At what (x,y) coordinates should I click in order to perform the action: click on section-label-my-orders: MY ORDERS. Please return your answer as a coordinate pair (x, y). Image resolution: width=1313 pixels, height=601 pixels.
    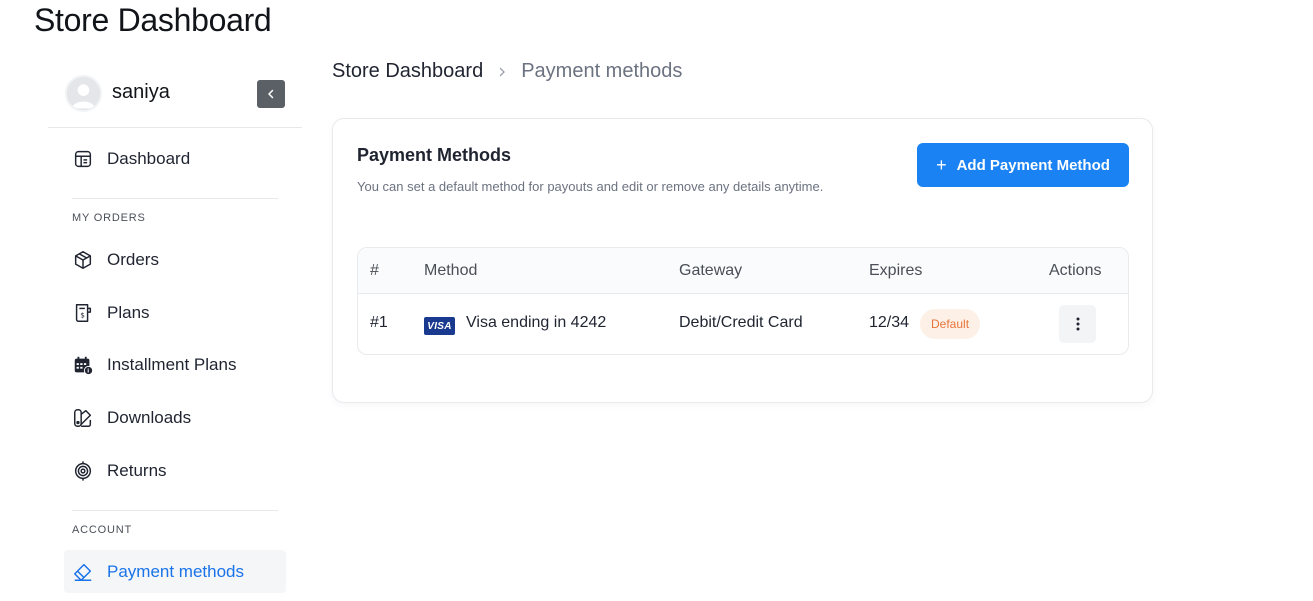
    Looking at the image, I should click on (109, 218).